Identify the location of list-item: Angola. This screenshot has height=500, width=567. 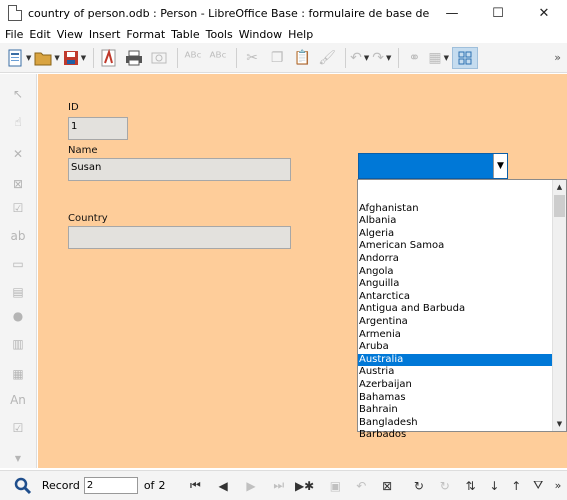
(455, 272).